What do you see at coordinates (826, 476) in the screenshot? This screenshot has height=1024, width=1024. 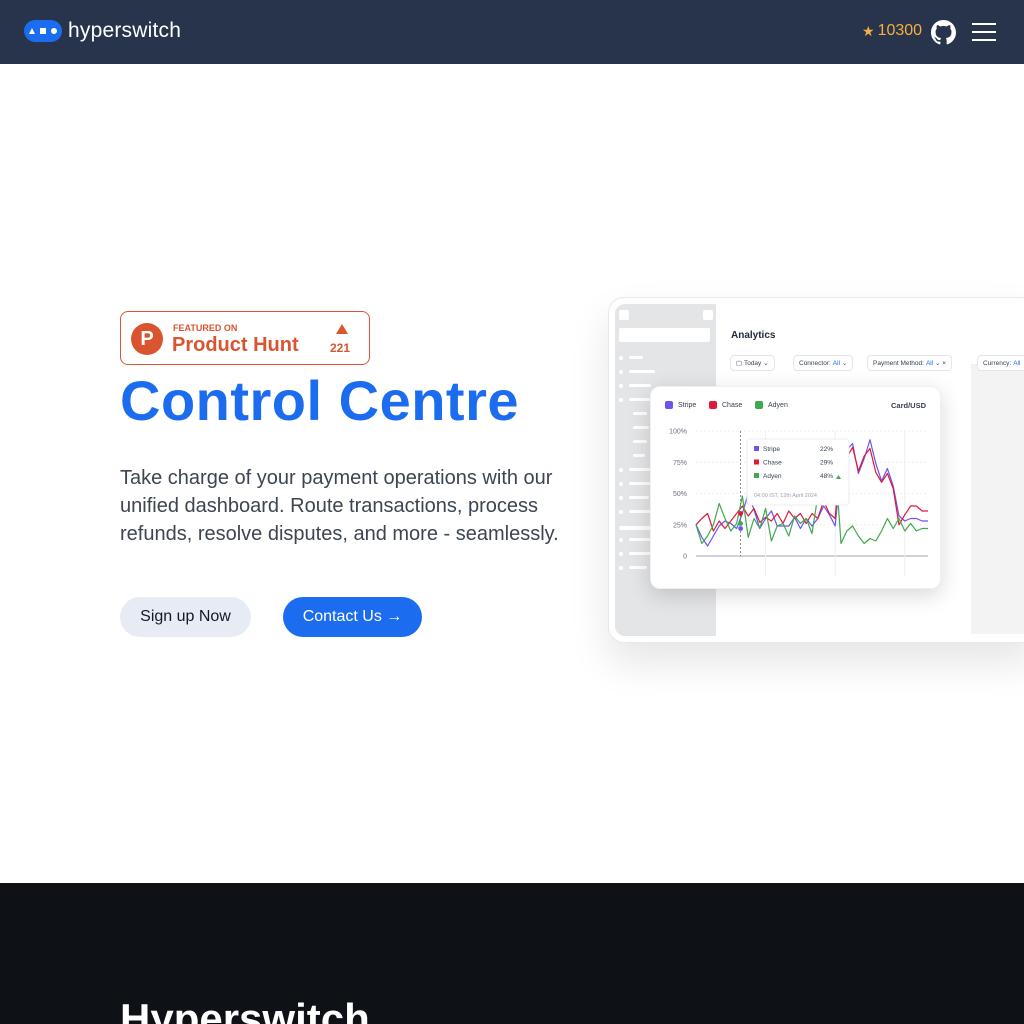 I see `tooltip-series-value: 48%` at bounding box center [826, 476].